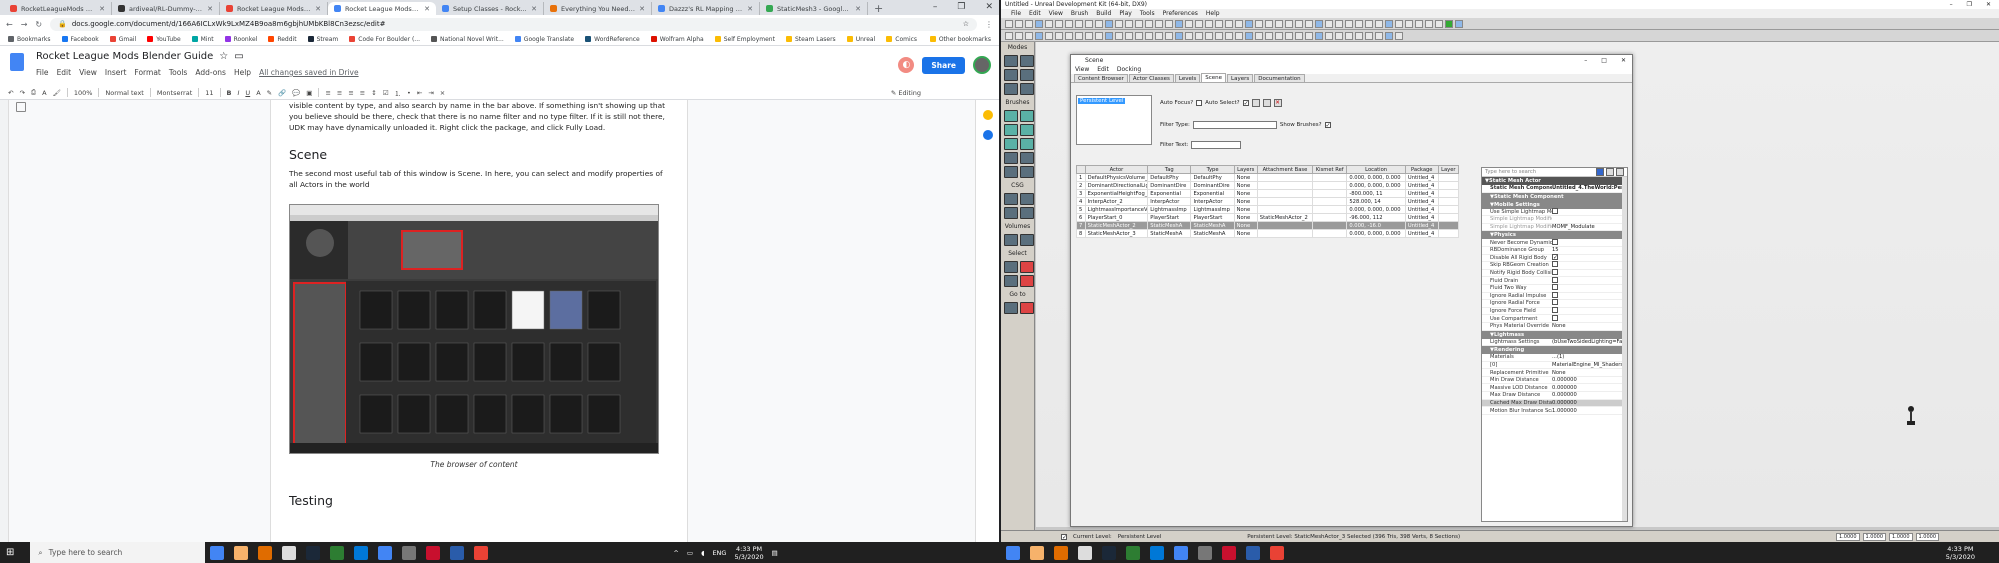 This screenshot has width=1999, height=563. What do you see at coordinates (1035, 13) in the screenshot?
I see `udk-menu-item: Edit` at bounding box center [1035, 13].